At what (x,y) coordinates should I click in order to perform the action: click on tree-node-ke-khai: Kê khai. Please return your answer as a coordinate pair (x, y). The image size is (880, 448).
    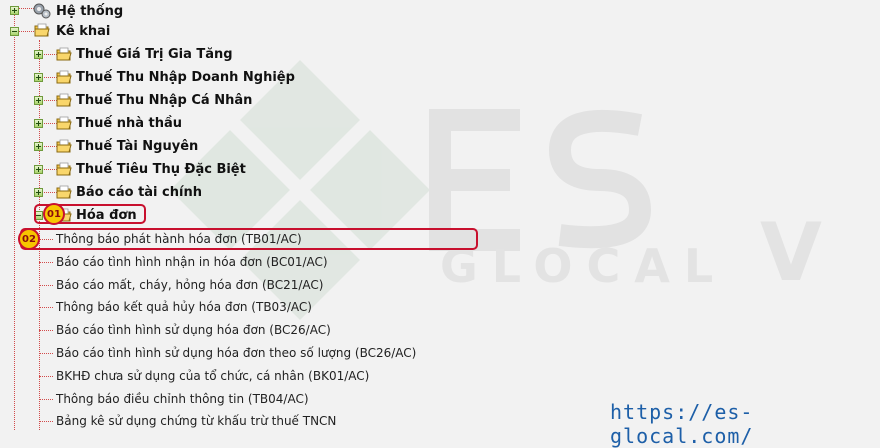
    Looking at the image, I should click on (100, 31).